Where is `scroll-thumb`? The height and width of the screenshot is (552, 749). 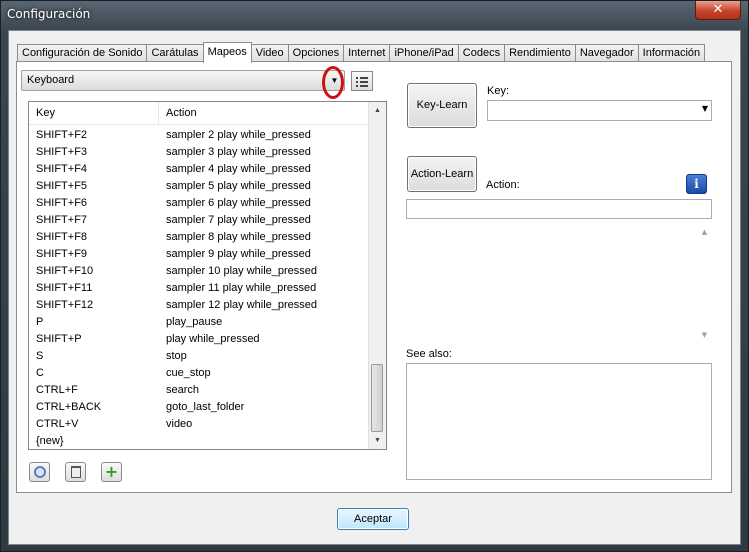 scroll-thumb is located at coordinates (377, 398).